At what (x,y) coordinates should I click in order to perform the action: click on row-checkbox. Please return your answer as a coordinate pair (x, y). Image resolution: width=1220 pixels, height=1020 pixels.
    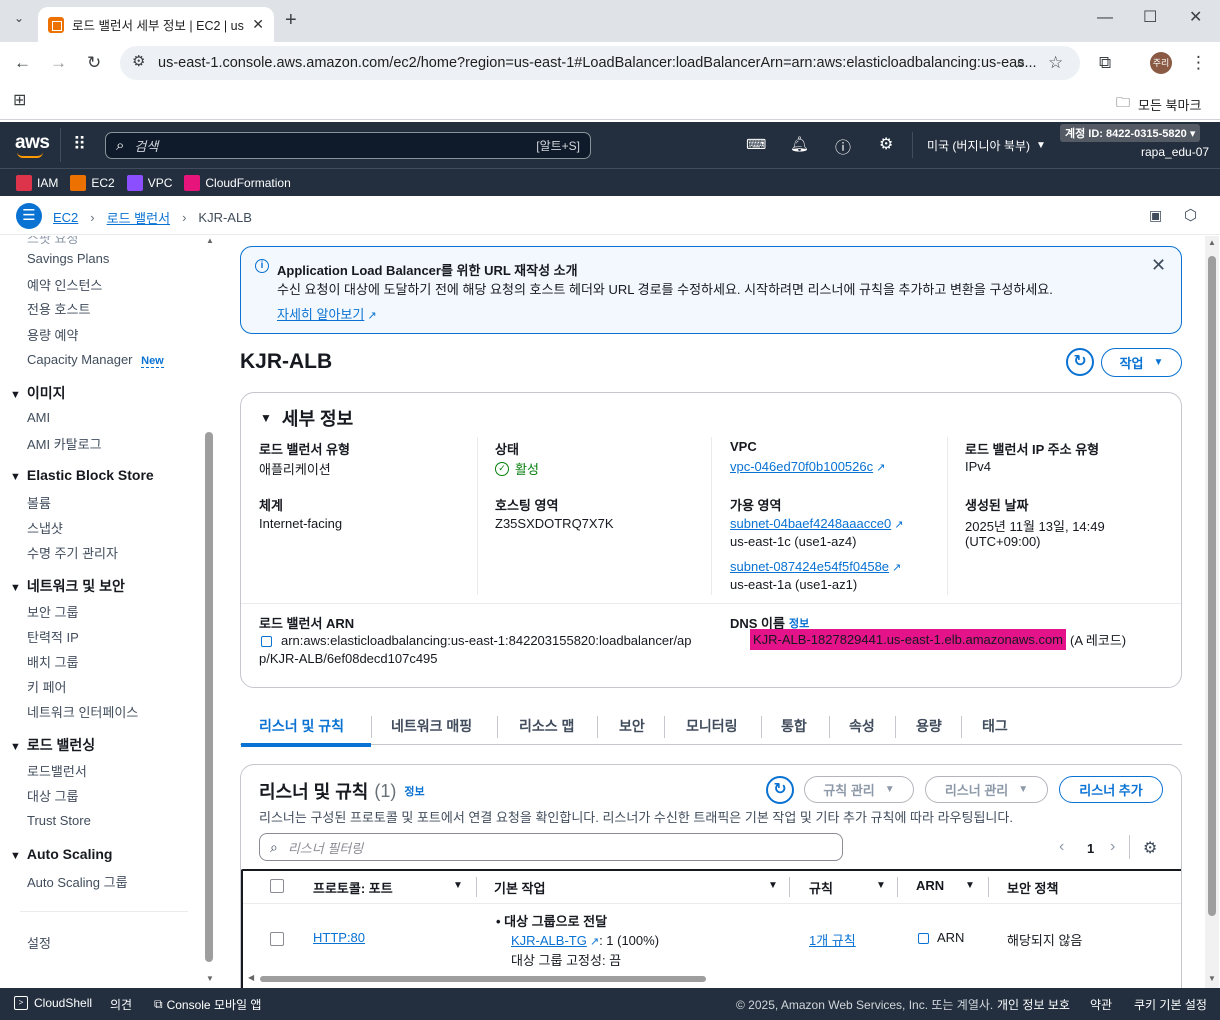
    Looking at the image, I should click on (277, 939).